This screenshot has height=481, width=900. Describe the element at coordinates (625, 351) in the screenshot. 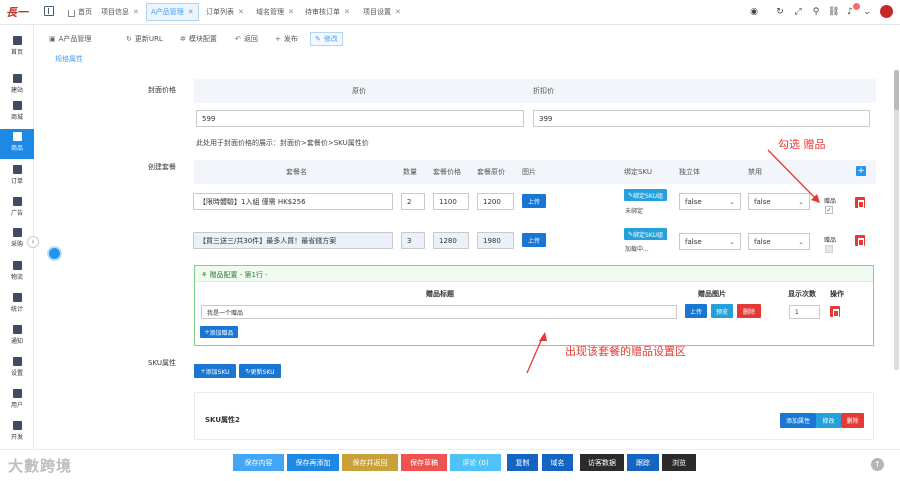

I see `annotation-text-bottom: 出现该套餐的赠品设置区` at that location.